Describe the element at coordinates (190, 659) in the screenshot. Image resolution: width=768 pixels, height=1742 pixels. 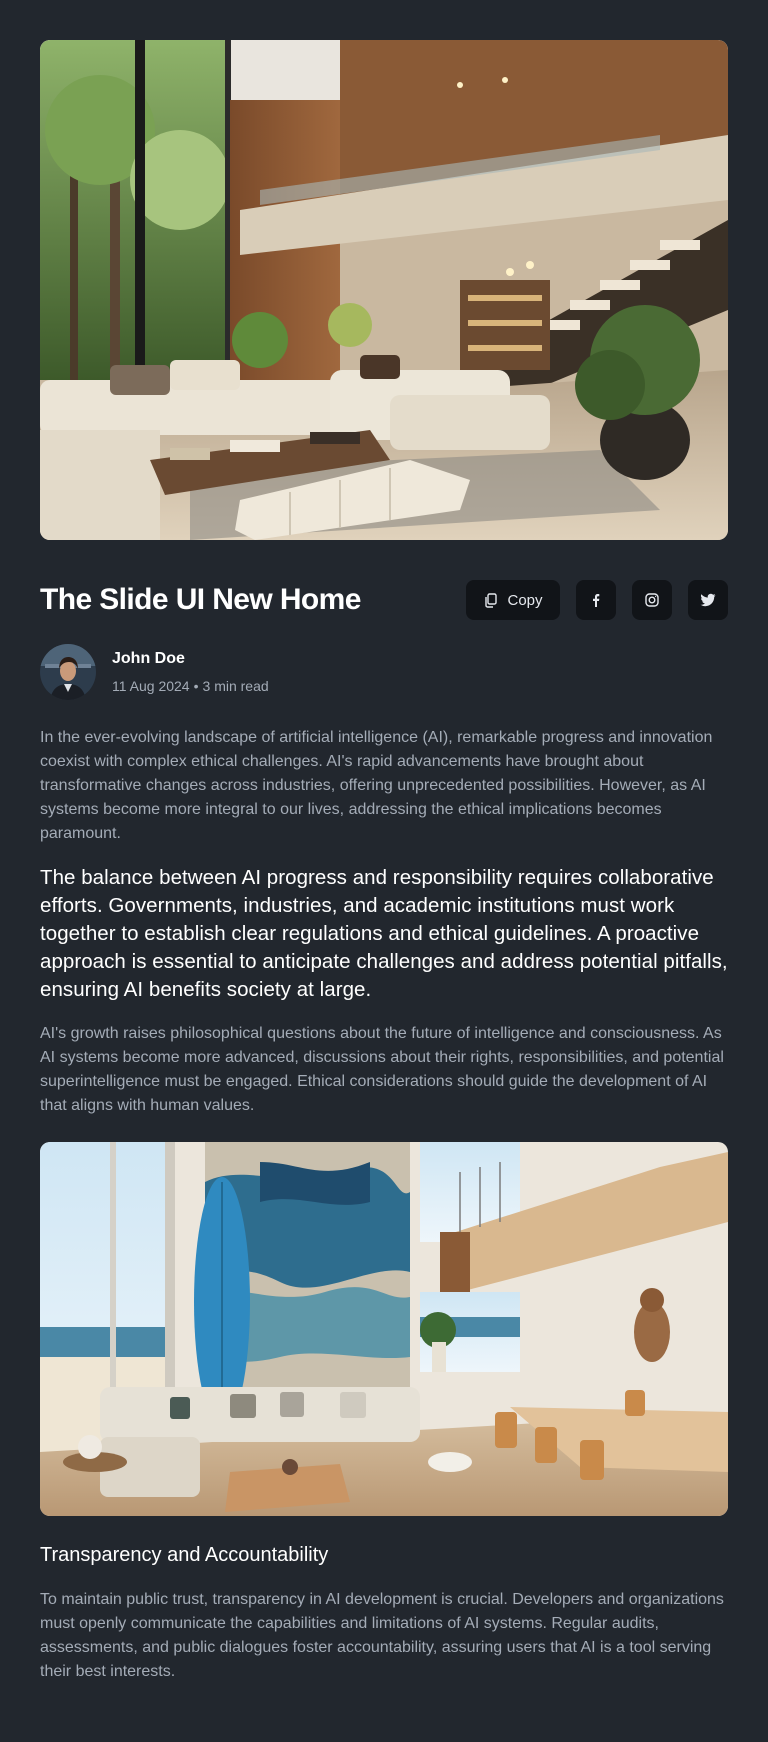
I see `author-name: John Doe` at that location.